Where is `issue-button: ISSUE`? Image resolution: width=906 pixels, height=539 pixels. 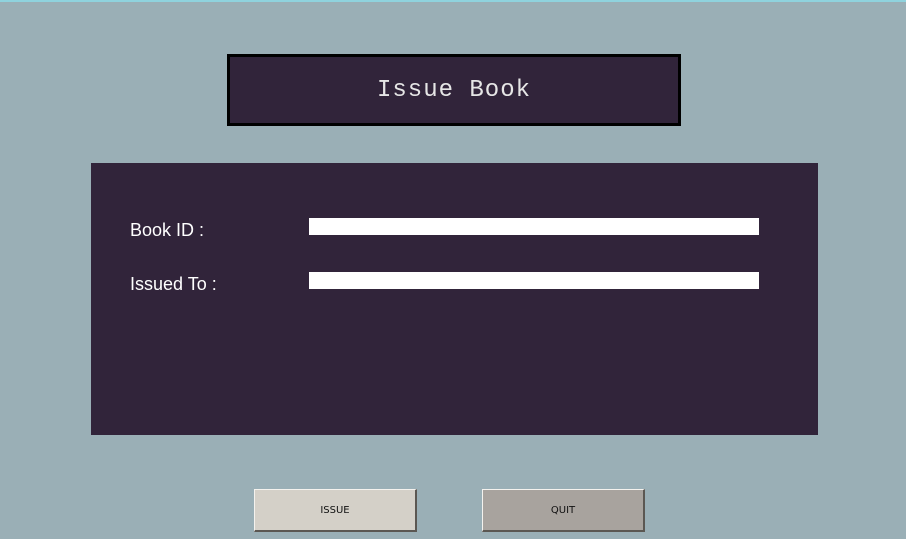 issue-button: ISSUE is located at coordinates (335, 510).